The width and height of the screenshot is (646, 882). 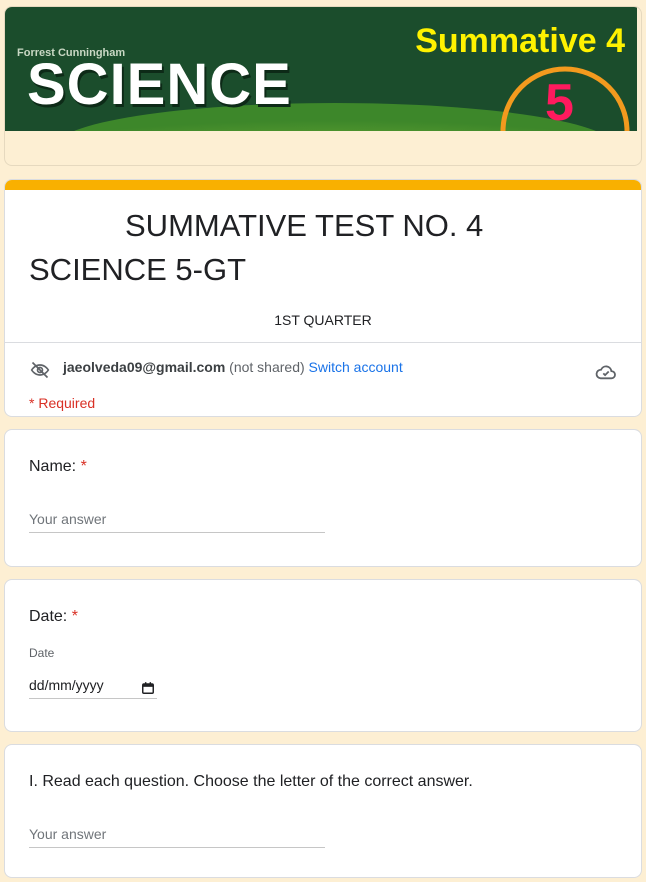 I want to click on eye-off-icon, so click(x=40, y=375).